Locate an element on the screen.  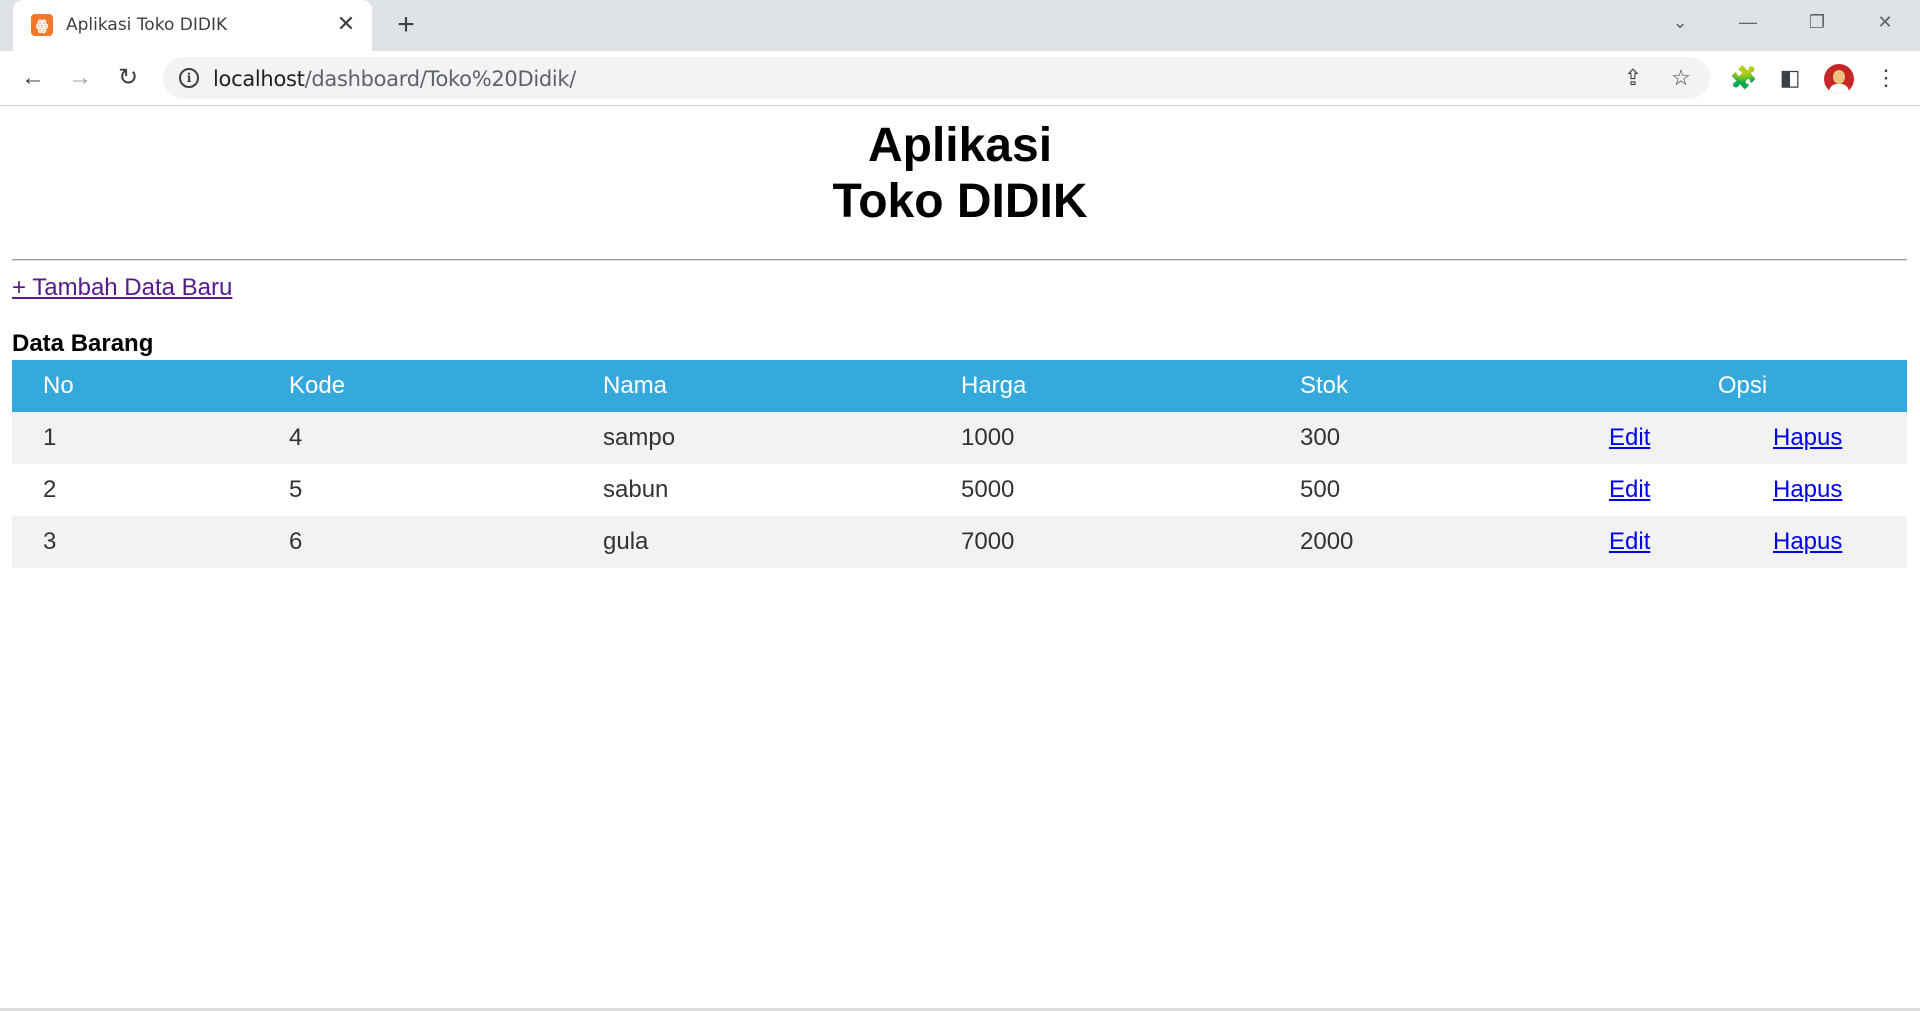
cell-no: 2 is located at coordinates (135, 490).